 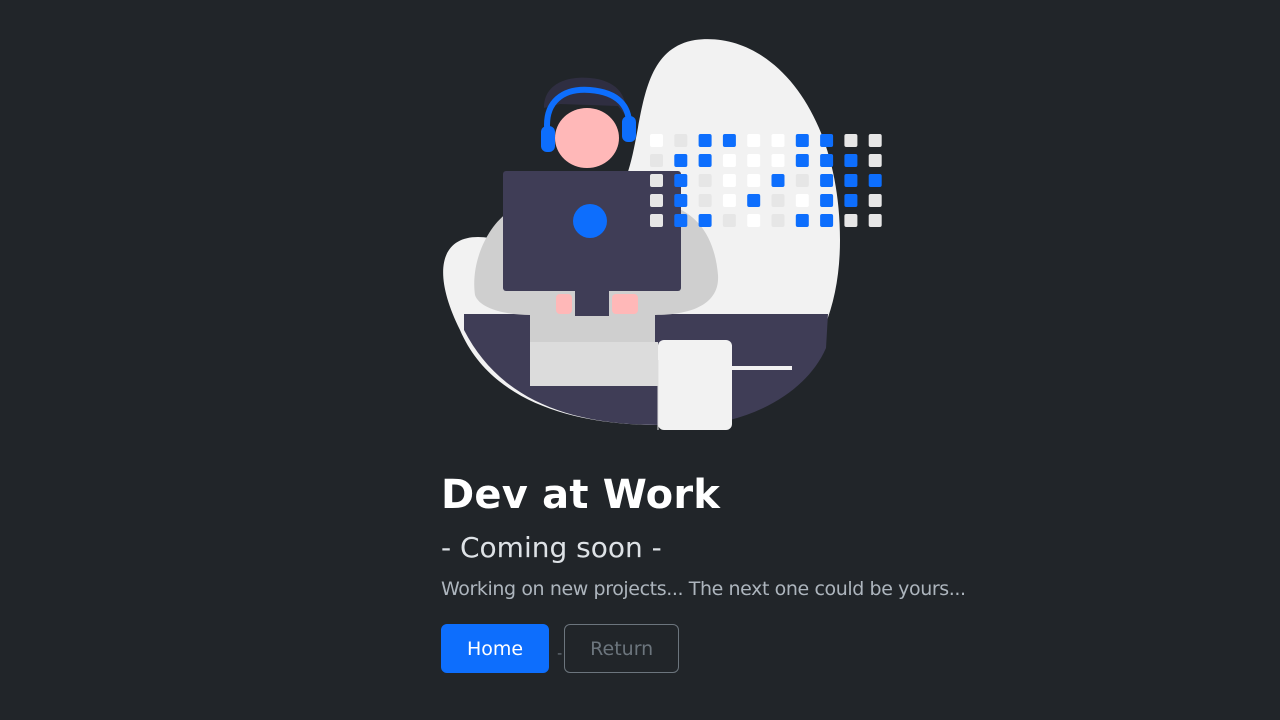 What do you see at coordinates (622, 648) in the screenshot?
I see `return-button: Return` at bounding box center [622, 648].